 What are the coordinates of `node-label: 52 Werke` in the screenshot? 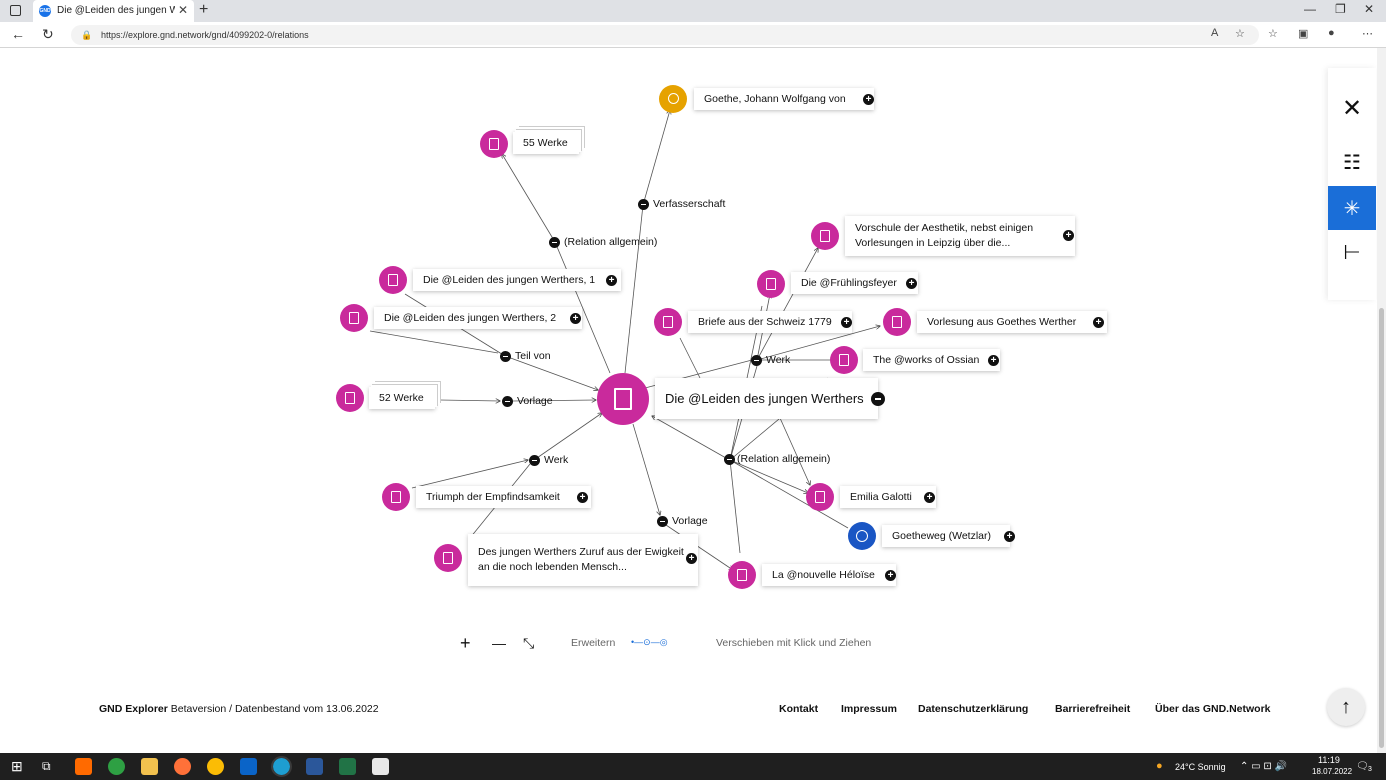 It's located at (402, 398).